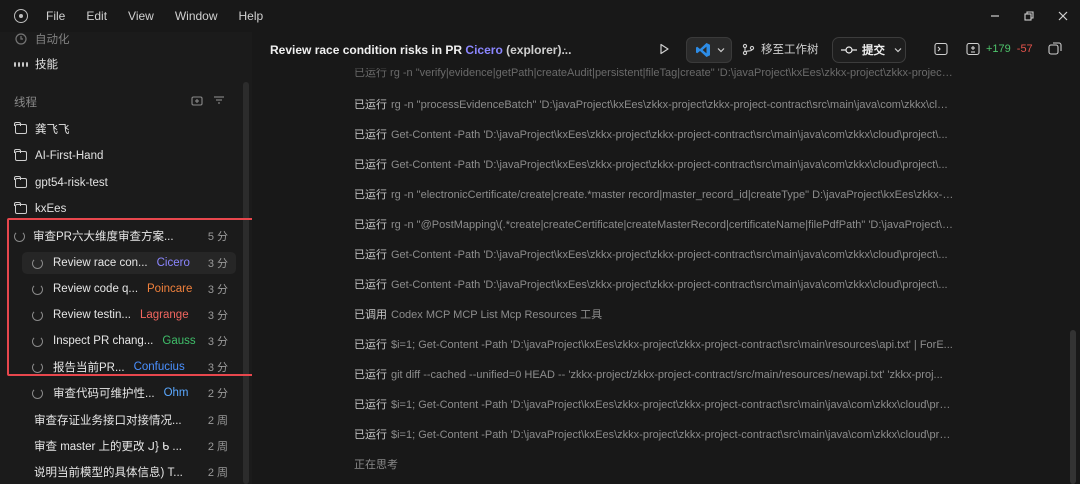 Image resolution: width=1080 pixels, height=484 pixels. I want to click on menu-file: File, so click(55, 16).